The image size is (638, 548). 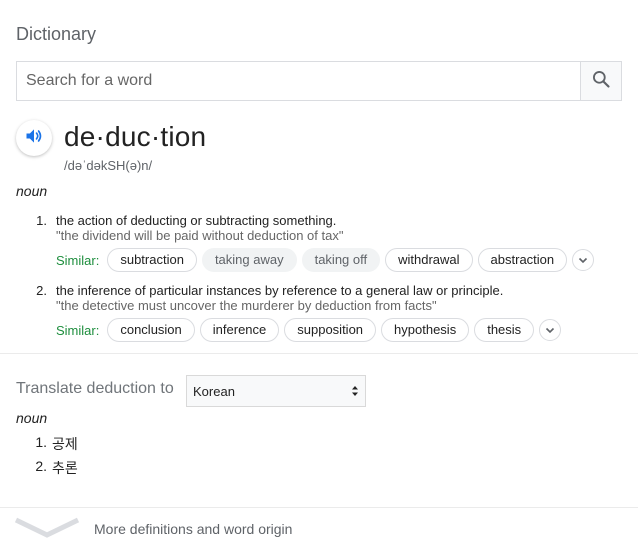 What do you see at coordinates (319, 353) in the screenshot?
I see `section-divider` at bounding box center [319, 353].